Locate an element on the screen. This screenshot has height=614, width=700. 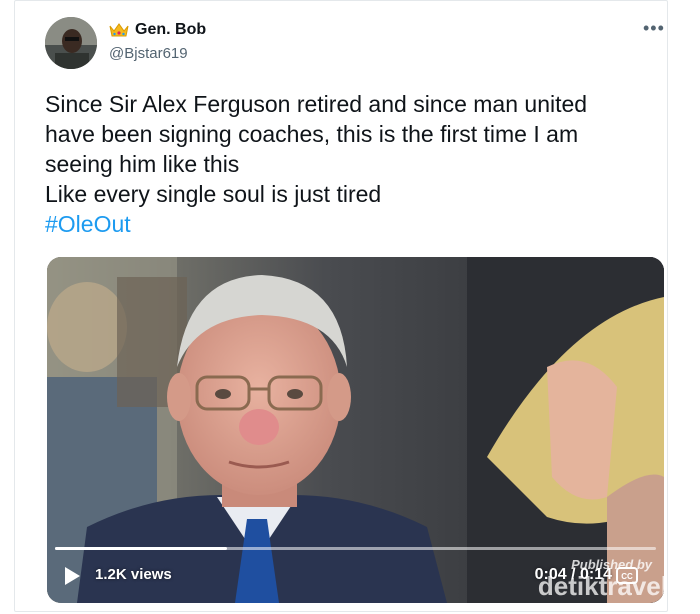
tweet-text-line: seeing him like this is located at coordinates (142, 164).